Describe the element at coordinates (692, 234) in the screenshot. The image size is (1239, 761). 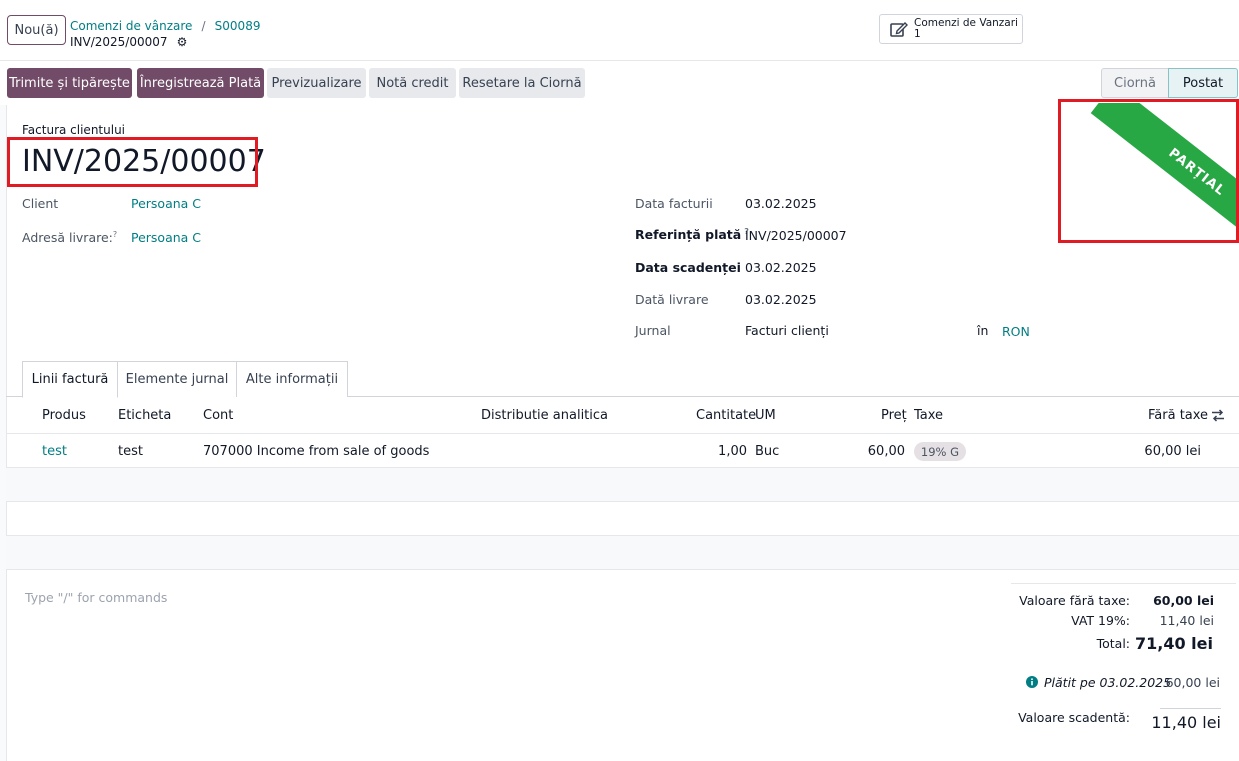
I see `payment-reference-label: Referință plată?` at that location.